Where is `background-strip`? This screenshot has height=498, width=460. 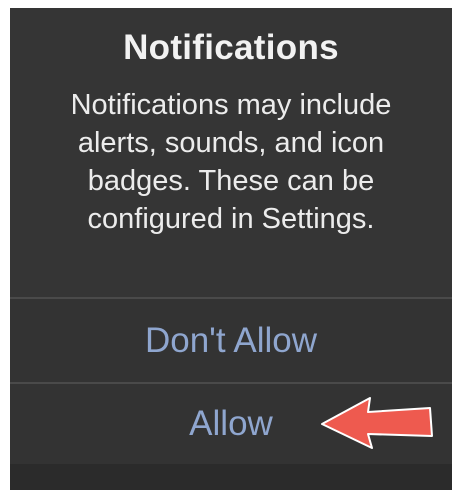
background-strip is located at coordinates (231, 477).